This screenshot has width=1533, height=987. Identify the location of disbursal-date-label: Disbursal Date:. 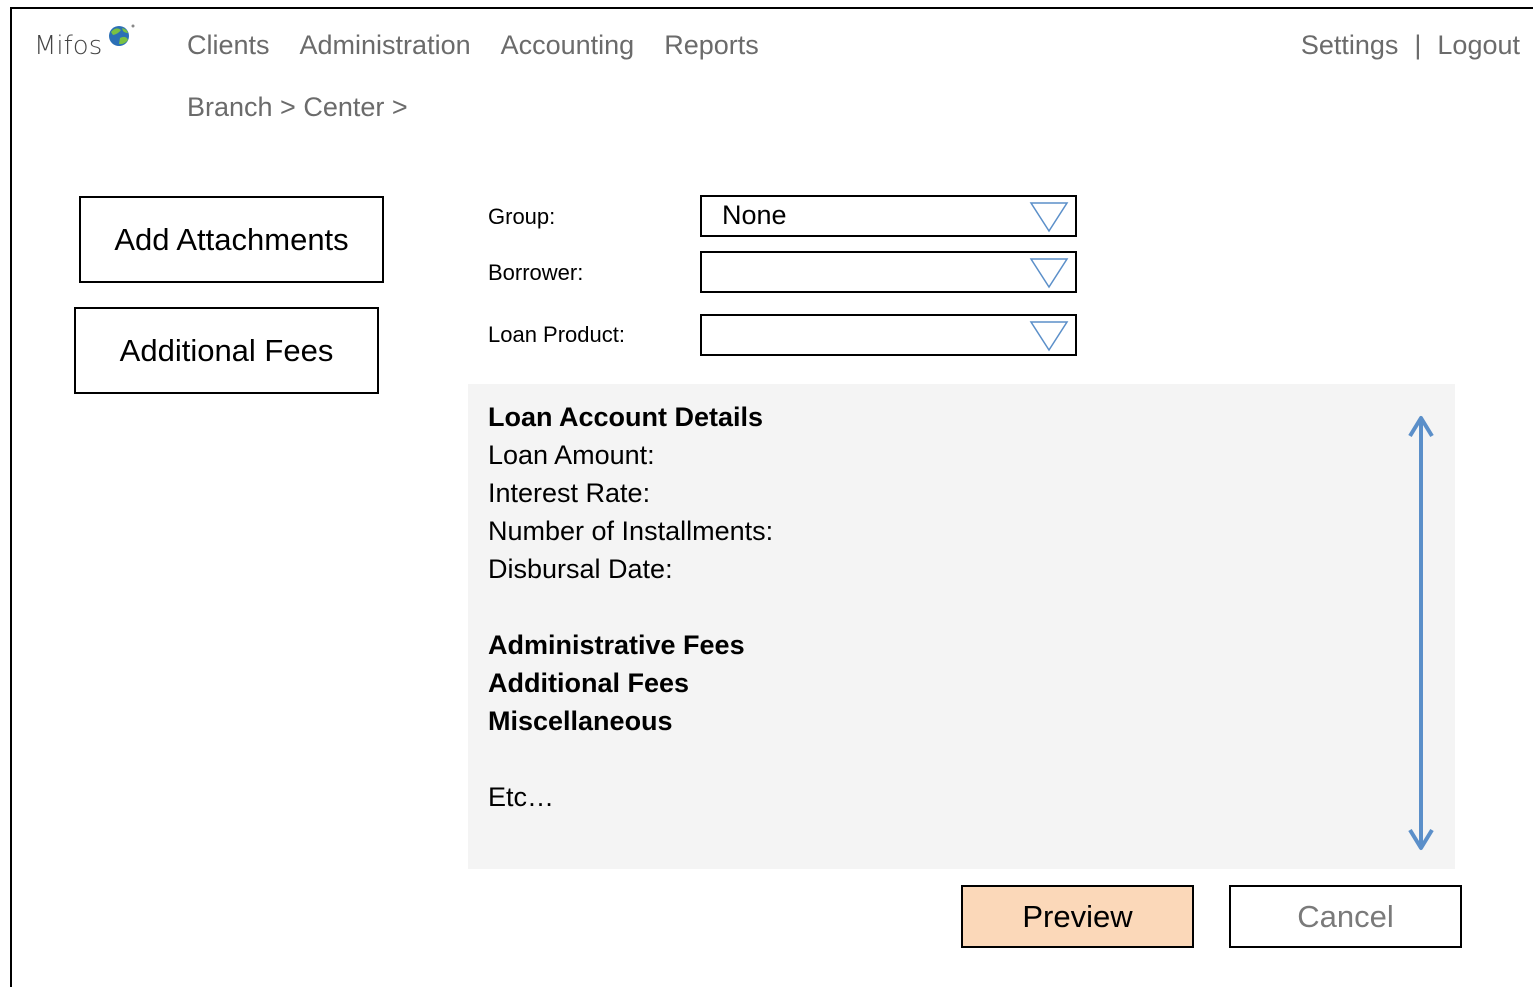
(580, 569).